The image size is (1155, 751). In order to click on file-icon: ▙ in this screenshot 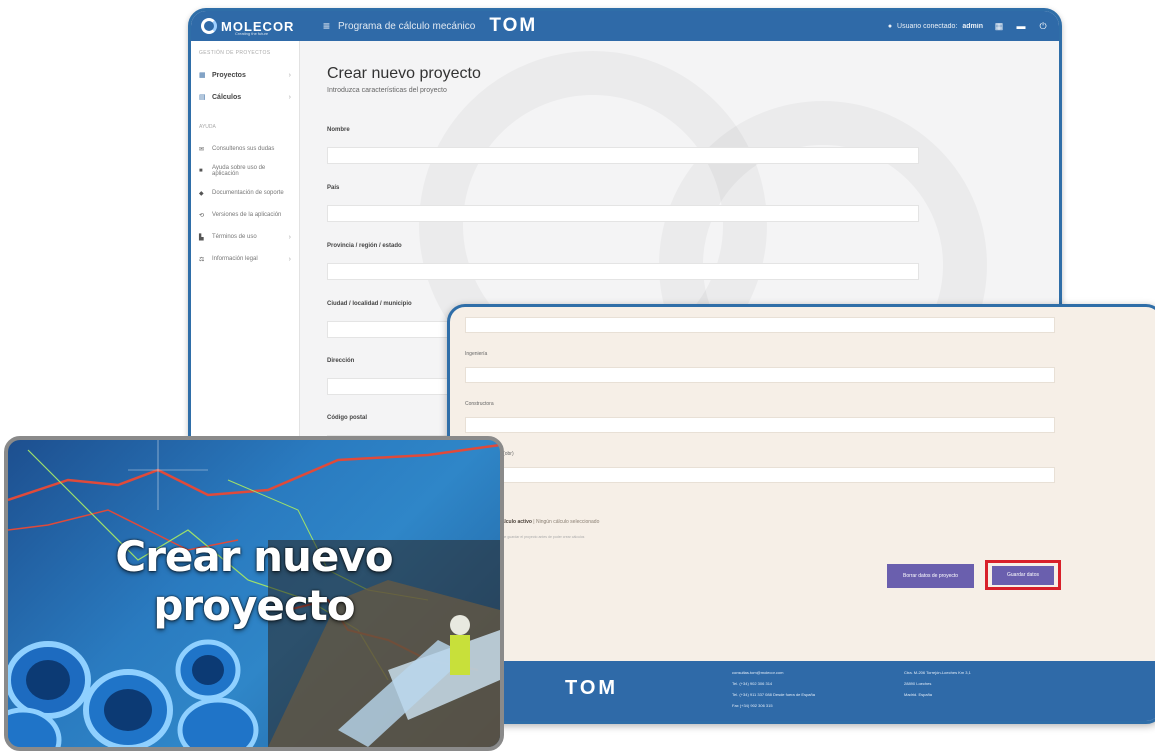, I will do `click(201, 237)`.